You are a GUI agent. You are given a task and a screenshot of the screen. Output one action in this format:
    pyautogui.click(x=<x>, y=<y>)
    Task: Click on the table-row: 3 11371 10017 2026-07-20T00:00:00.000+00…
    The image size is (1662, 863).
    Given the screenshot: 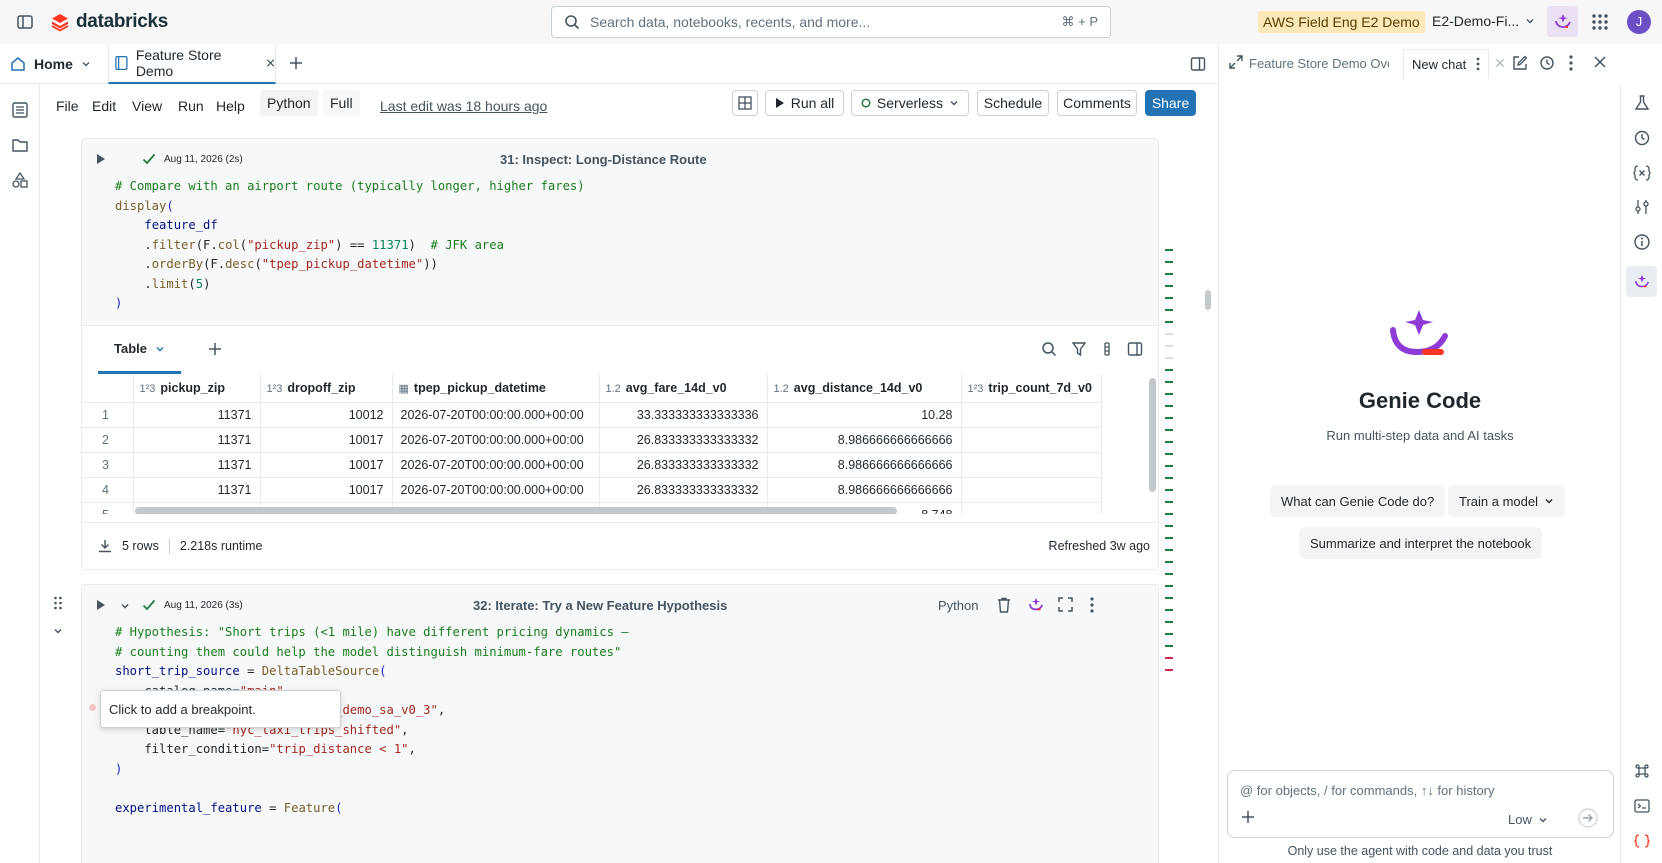 What is the action you would take?
    pyautogui.click(x=592, y=465)
    